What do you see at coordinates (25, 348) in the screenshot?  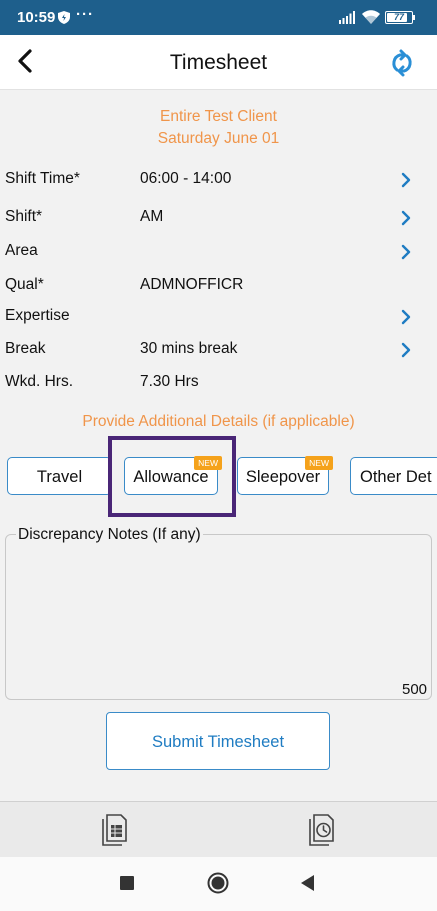 I see `row-label: Break` at bounding box center [25, 348].